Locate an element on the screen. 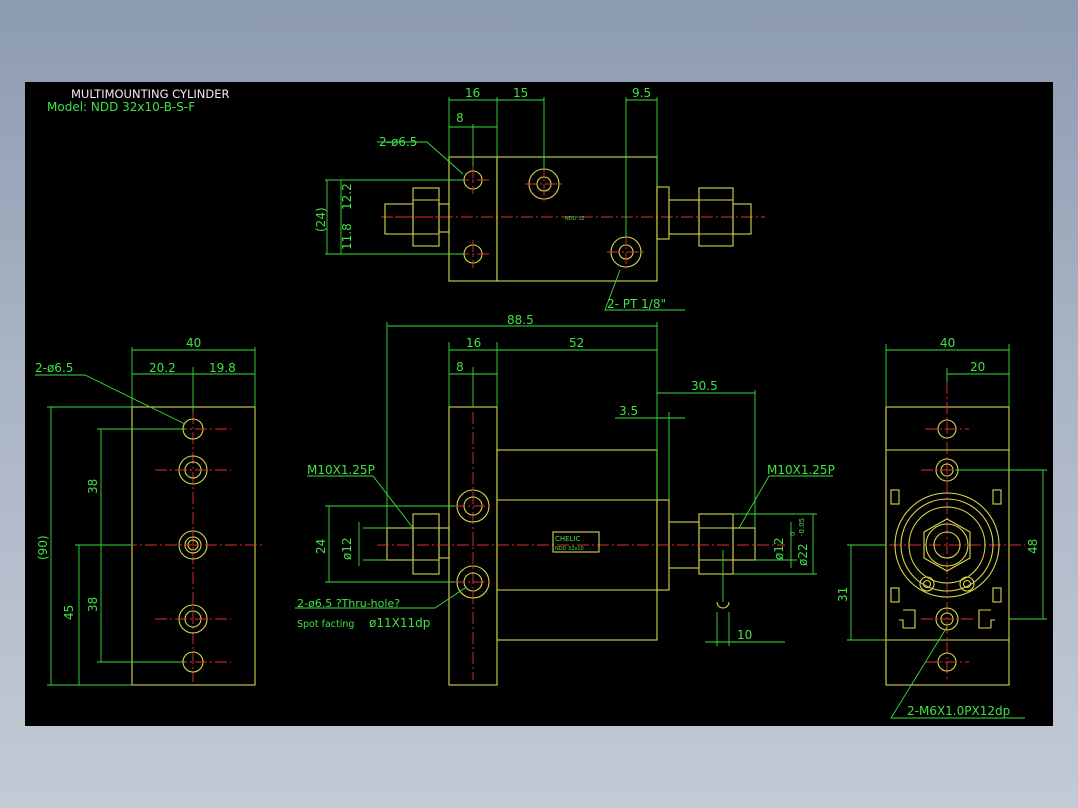 The width and height of the screenshot is (1078, 808). top-dim-8: 8 is located at coordinates (460, 118).